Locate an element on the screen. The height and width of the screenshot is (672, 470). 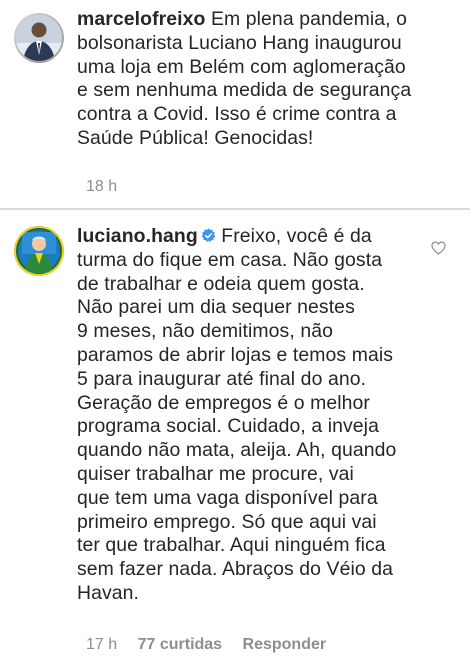
comment-line: programa social. Cuidado, a inveja is located at coordinates (228, 426).